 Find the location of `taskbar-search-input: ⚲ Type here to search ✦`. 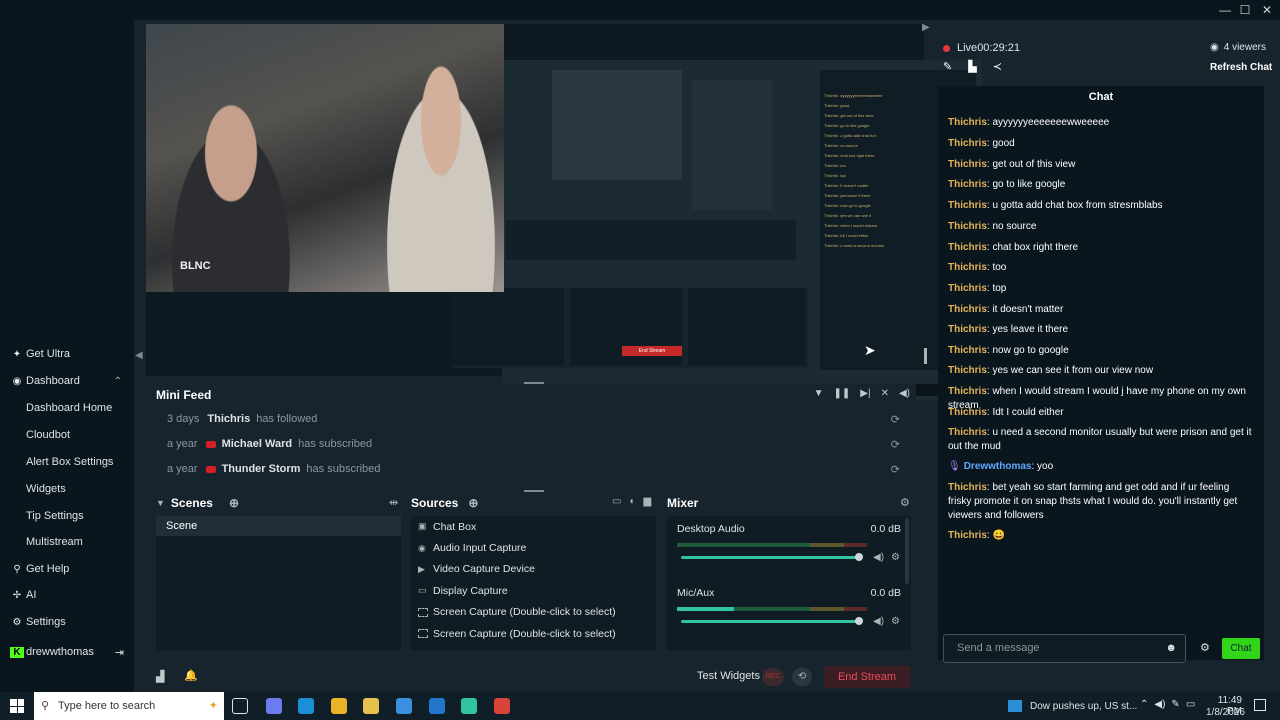

taskbar-search-input: ⚲ Type here to search ✦ is located at coordinates (129, 706).